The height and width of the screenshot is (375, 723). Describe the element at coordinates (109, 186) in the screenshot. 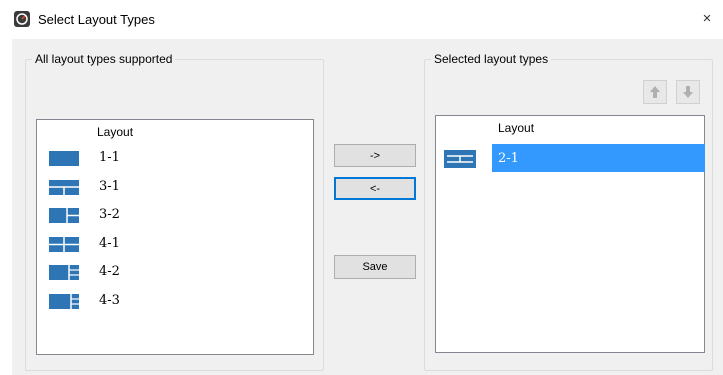

I see `list-item-label: 3-1` at that location.